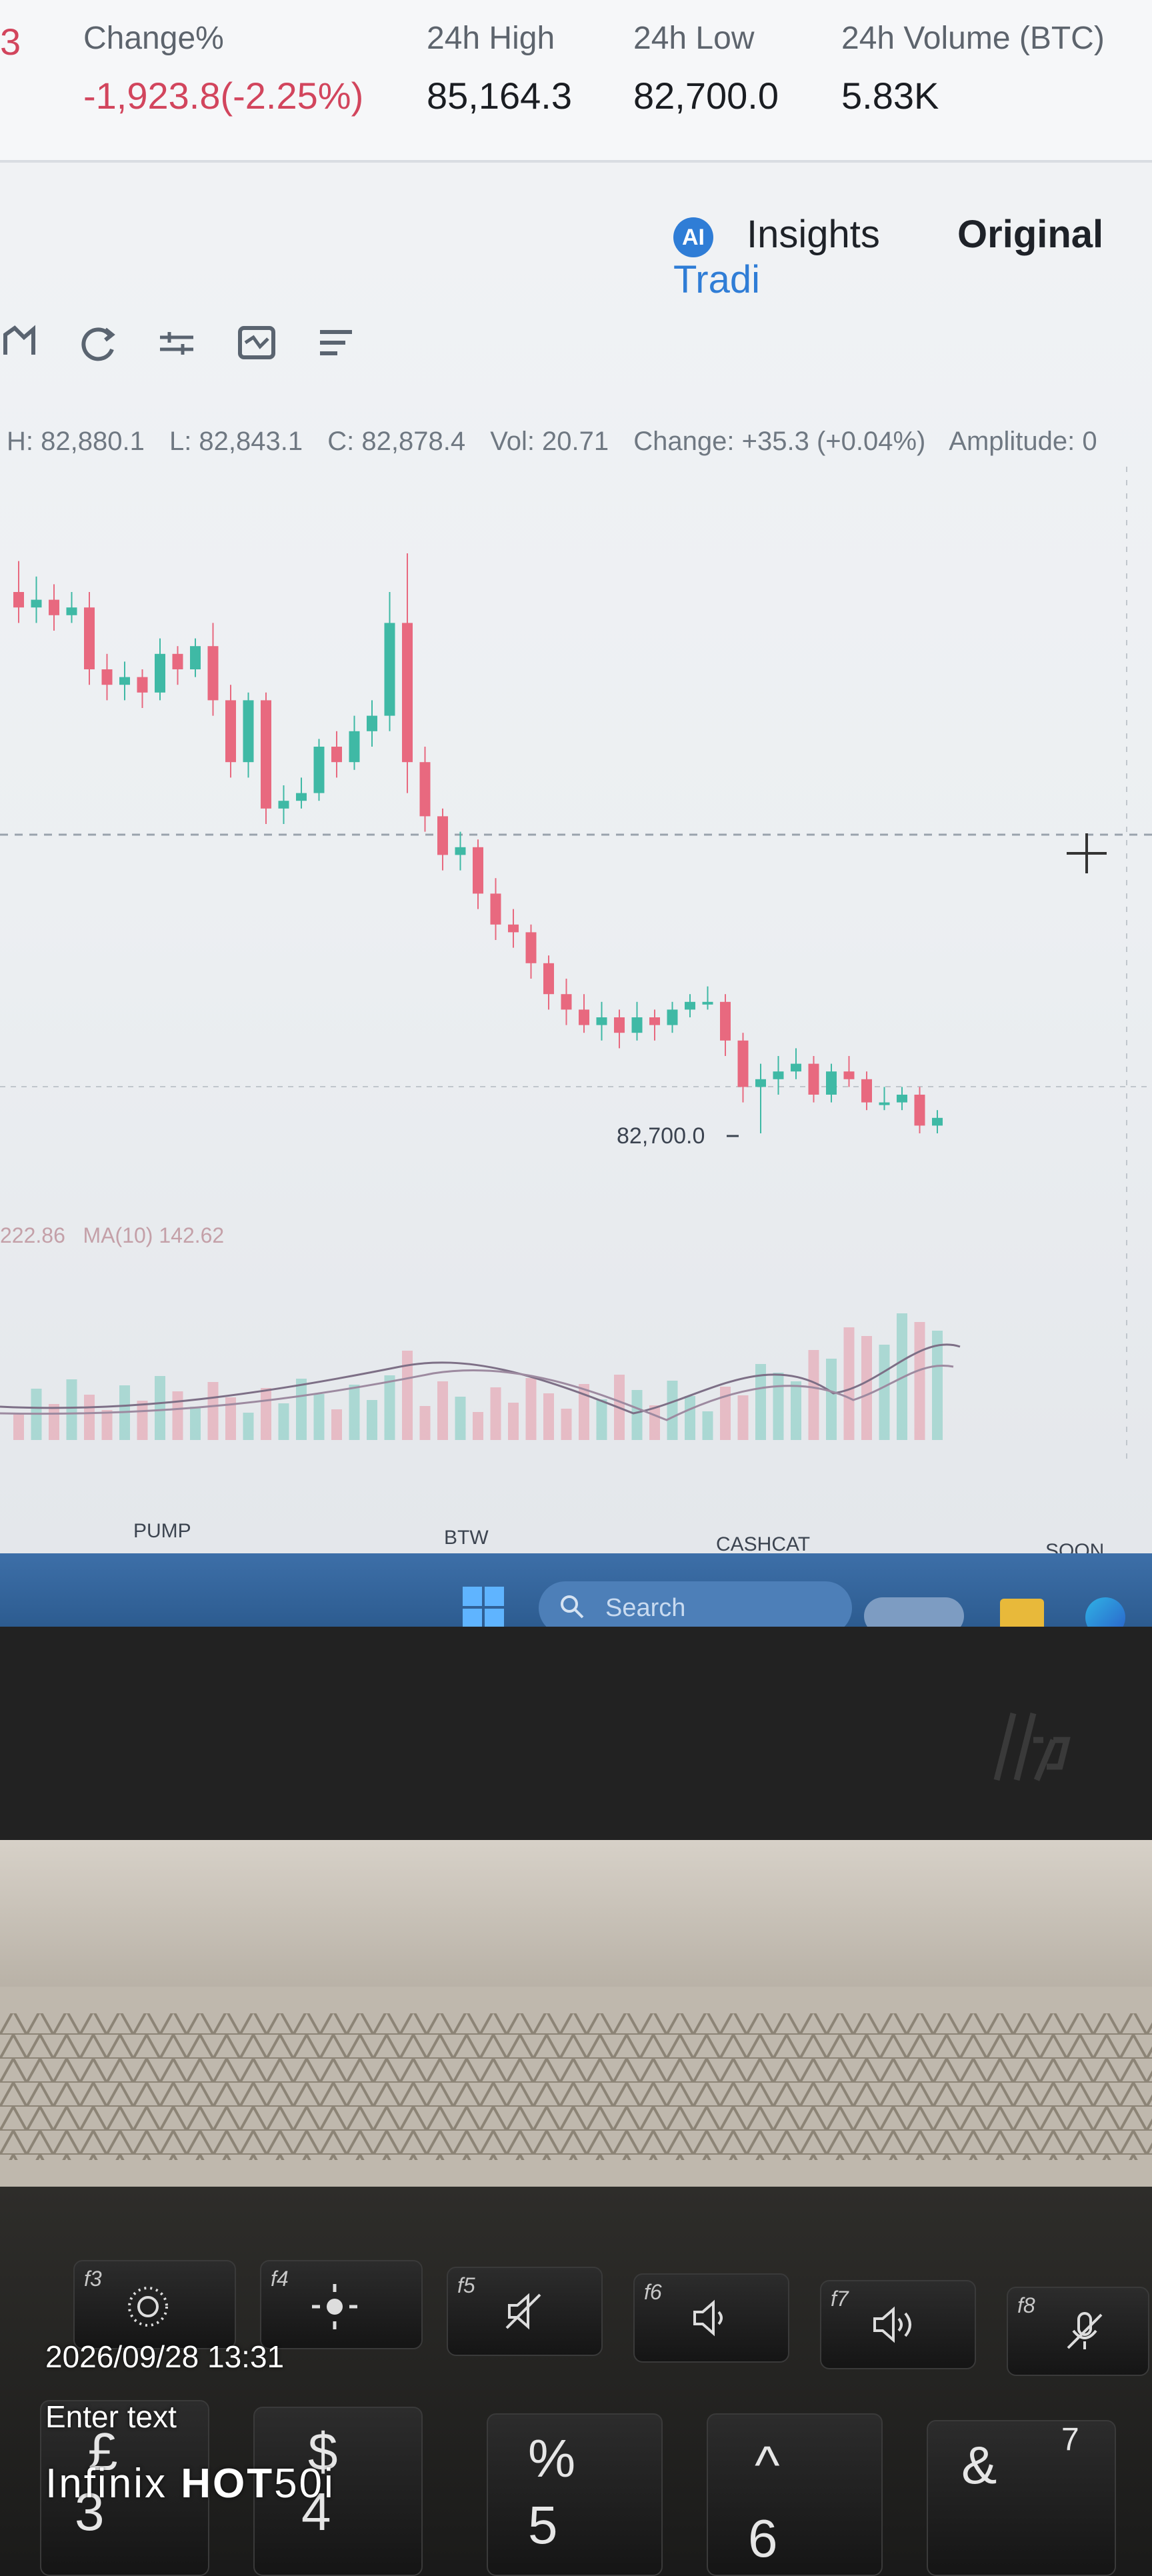 This screenshot has height=2576, width=1152. Describe the element at coordinates (1022, 1613) in the screenshot. I see `file-explorer-icon` at that location.